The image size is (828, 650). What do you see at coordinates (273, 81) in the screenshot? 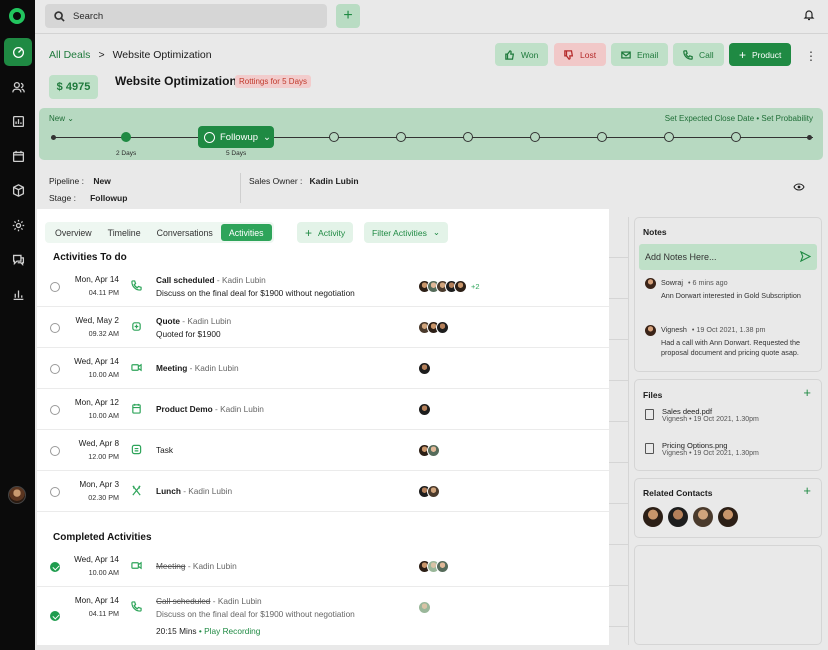
I see `rotting-badge: Rottings for 5 Days` at bounding box center [273, 81].